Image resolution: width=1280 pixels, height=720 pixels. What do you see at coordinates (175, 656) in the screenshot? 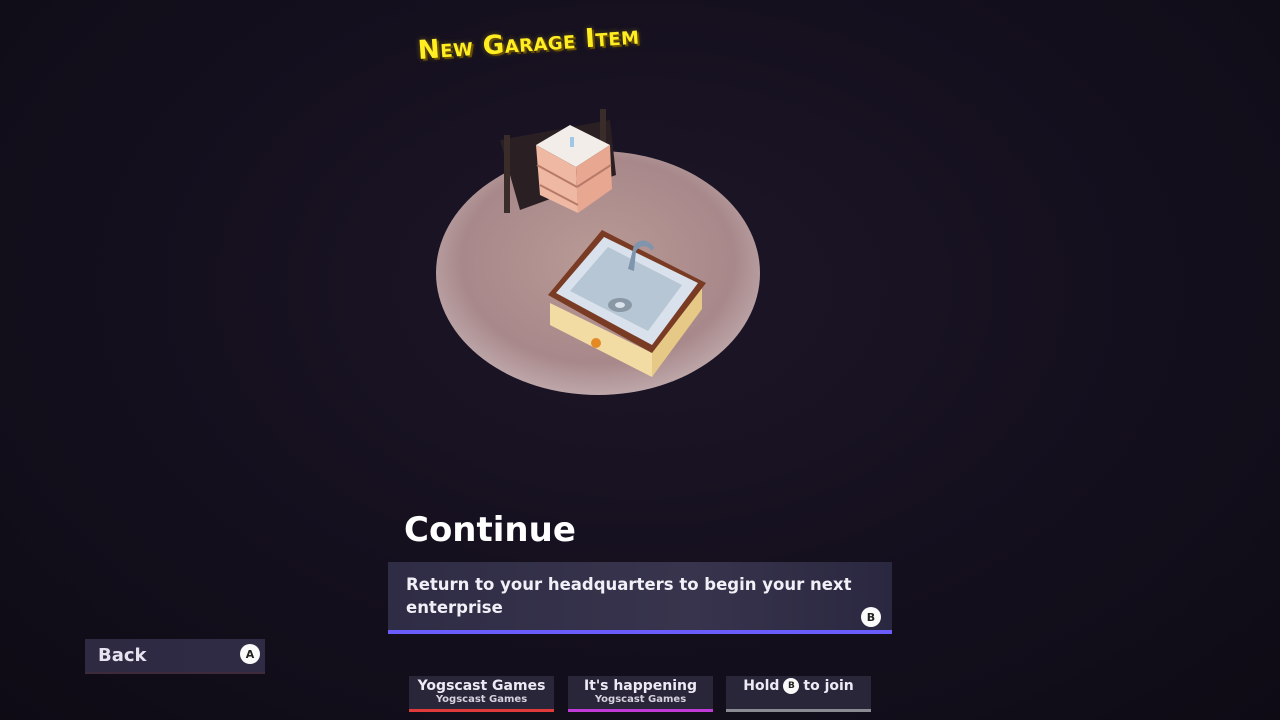
I see `back-button: Back A` at bounding box center [175, 656].